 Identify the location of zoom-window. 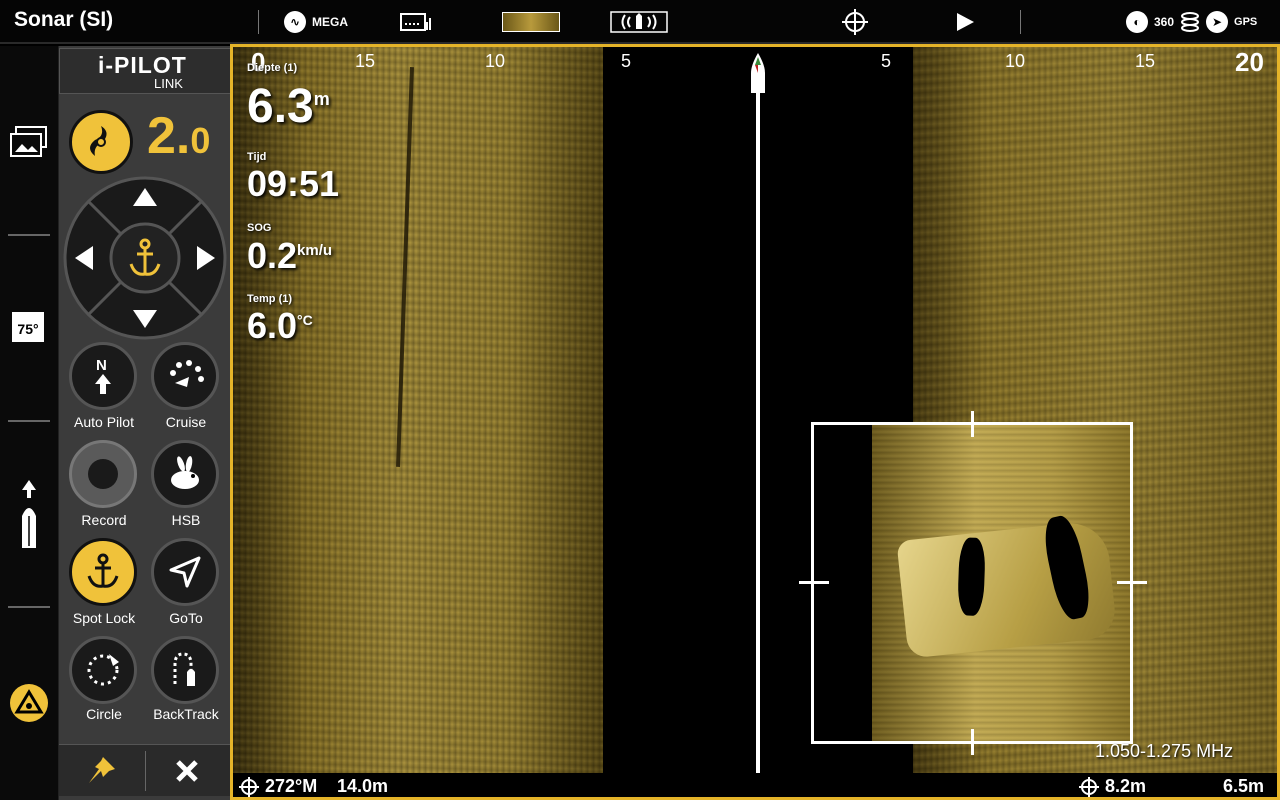
(972, 583).